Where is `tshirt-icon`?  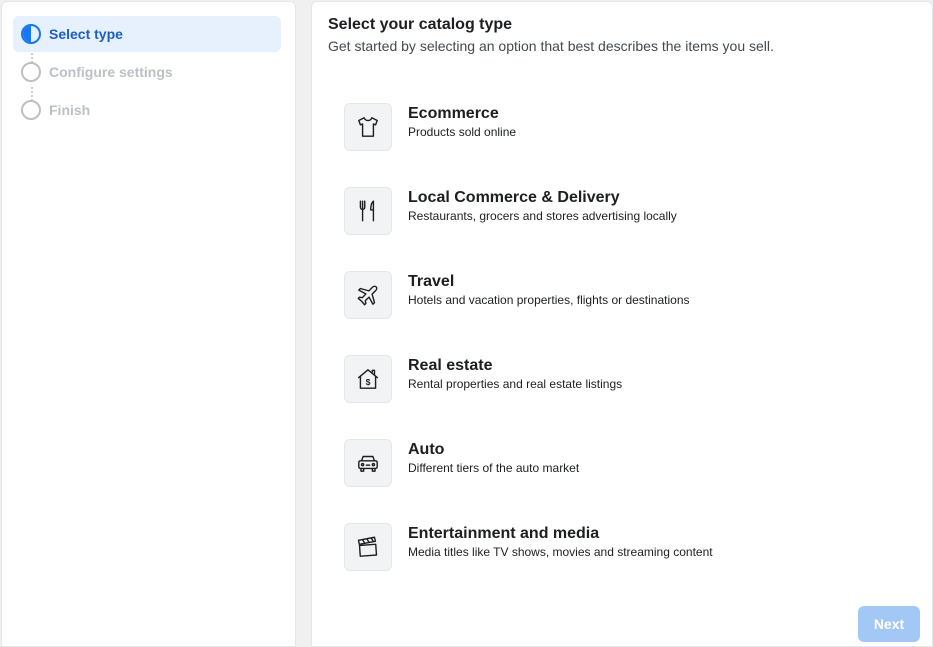 tshirt-icon is located at coordinates (368, 127).